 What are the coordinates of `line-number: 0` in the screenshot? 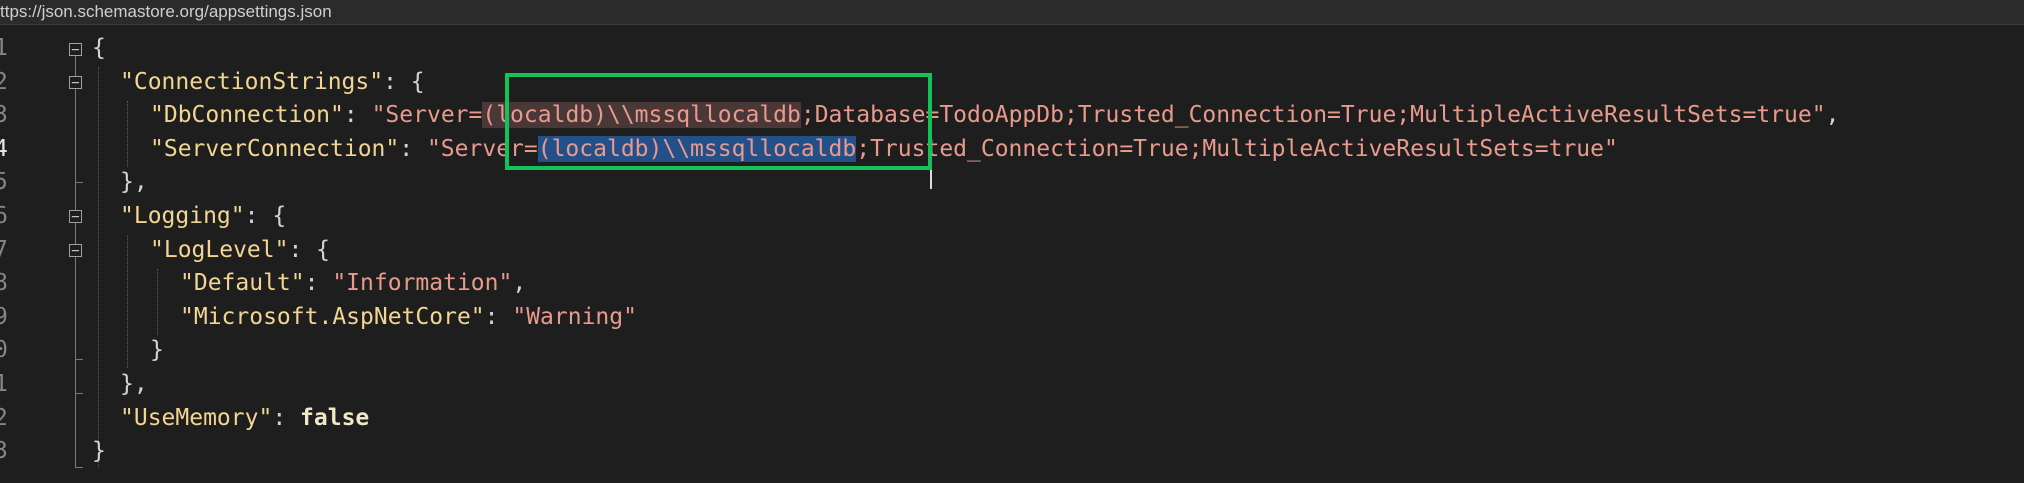 It's located at (4, 350).